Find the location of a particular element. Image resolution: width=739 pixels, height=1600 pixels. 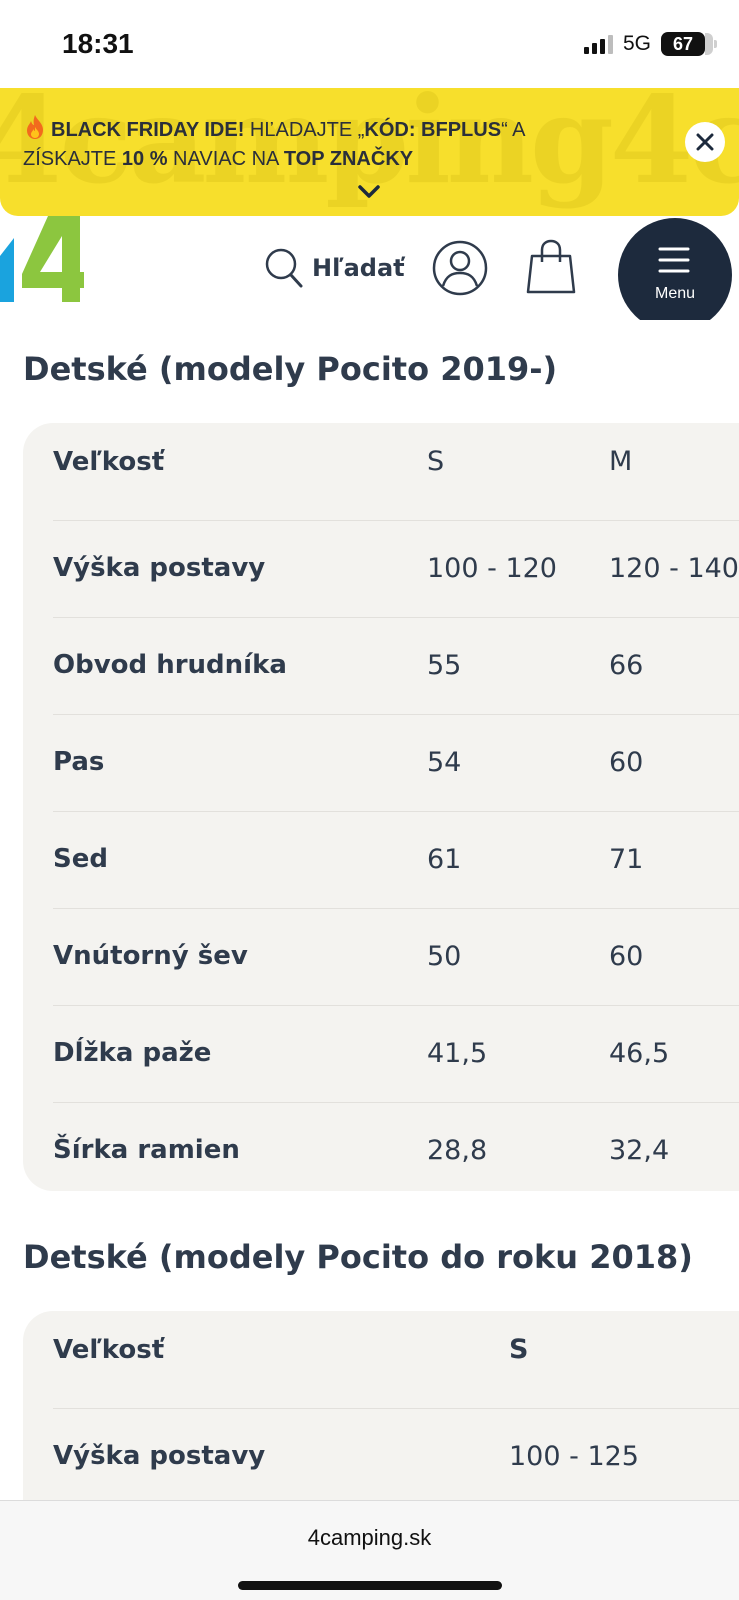

site-header: Hľadať Menu is located at coordinates (369, 274).